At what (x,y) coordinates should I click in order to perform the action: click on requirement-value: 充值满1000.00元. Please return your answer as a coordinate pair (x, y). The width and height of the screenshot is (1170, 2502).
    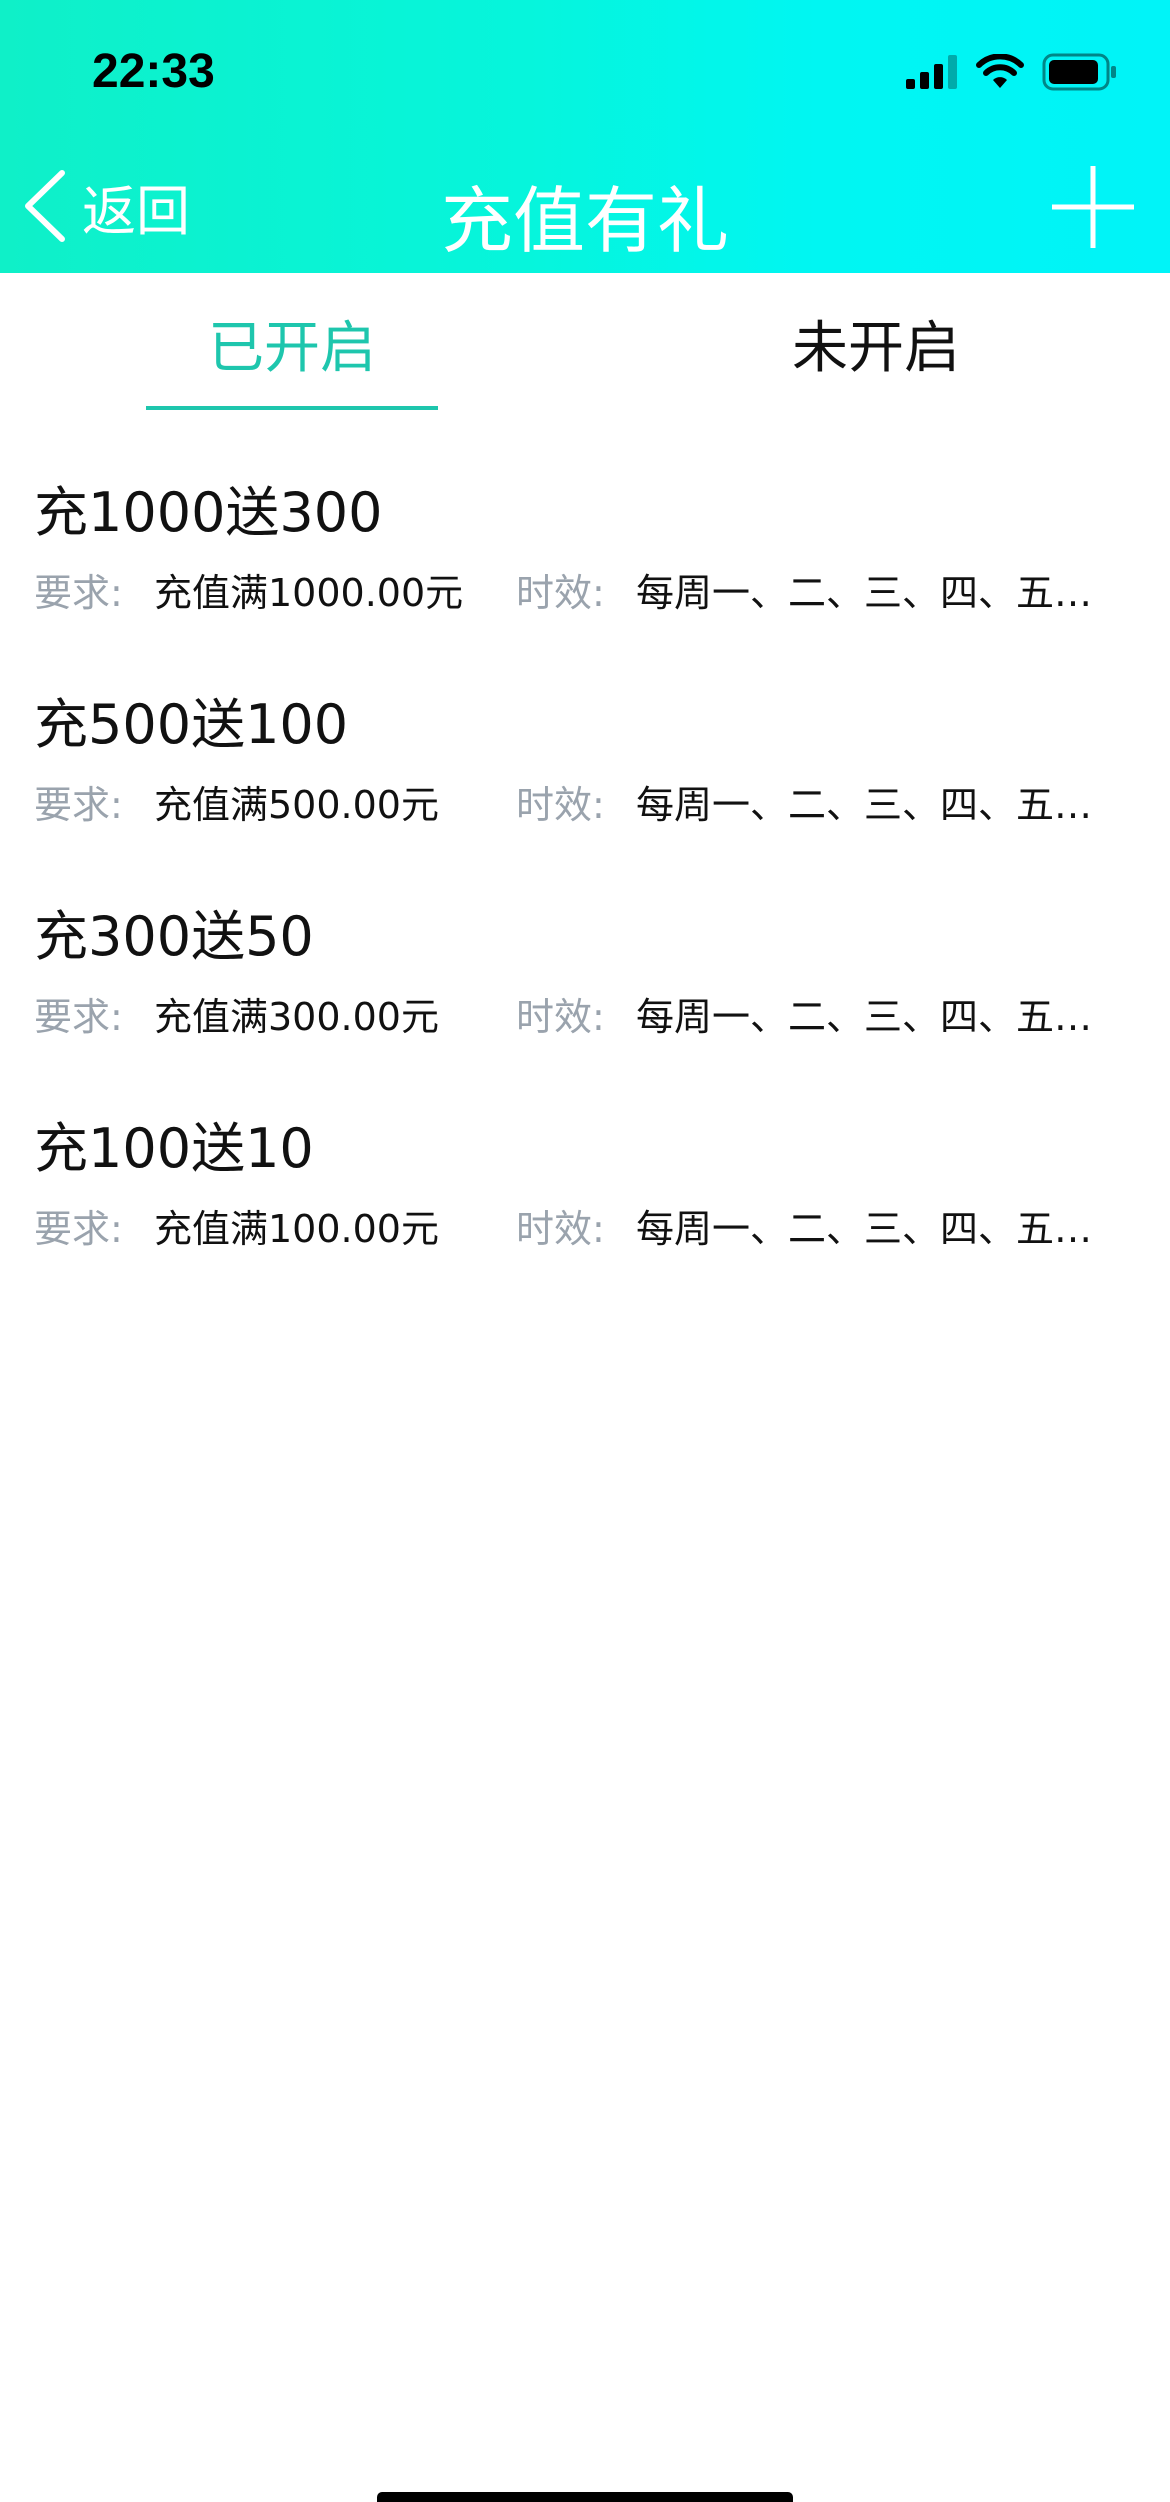
    Looking at the image, I should click on (309, 593).